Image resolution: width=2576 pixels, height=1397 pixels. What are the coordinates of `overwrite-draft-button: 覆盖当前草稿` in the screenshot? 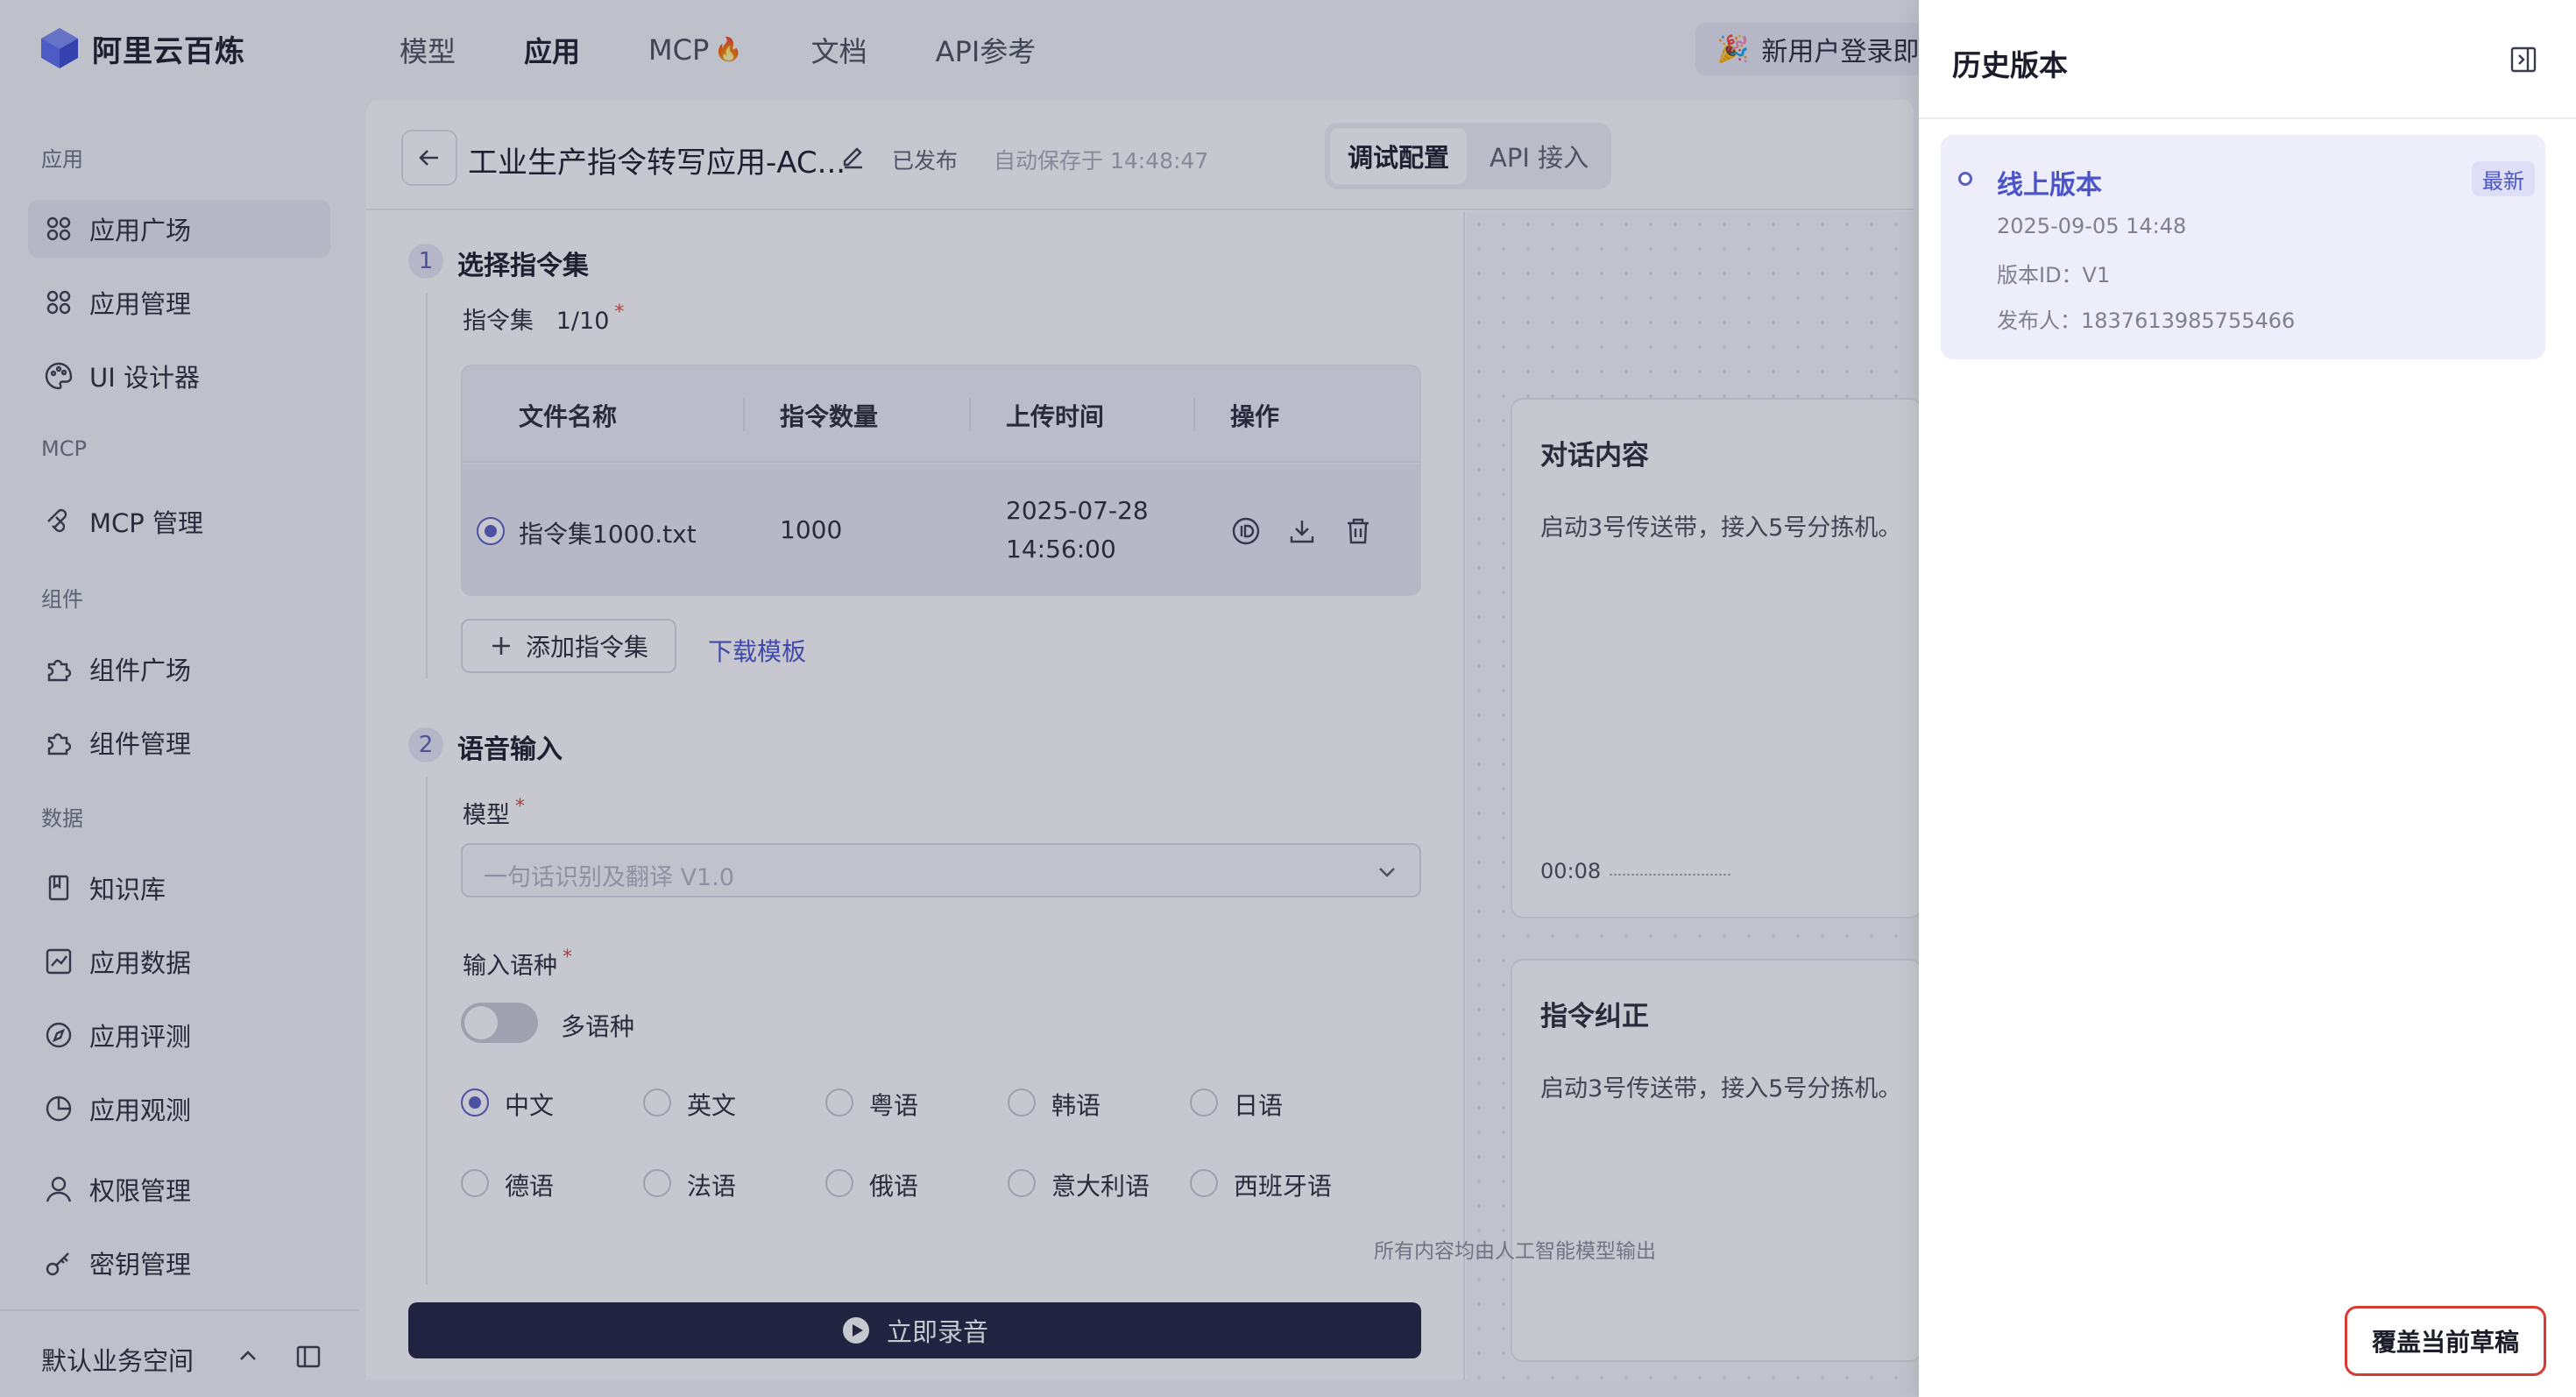 It's located at (2445, 1341).